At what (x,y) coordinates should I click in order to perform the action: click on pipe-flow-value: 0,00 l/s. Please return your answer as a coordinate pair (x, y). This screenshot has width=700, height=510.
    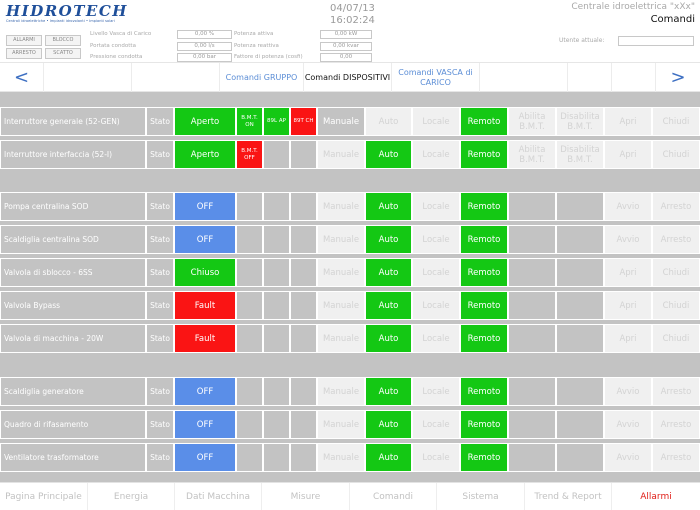
    Looking at the image, I should click on (204, 46).